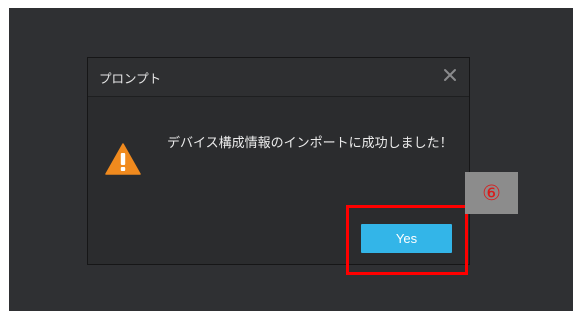 The width and height of the screenshot is (578, 317). What do you see at coordinates (407, 240) in the screenshot?
I see `highlight-box` at bounding box center [407, 240].